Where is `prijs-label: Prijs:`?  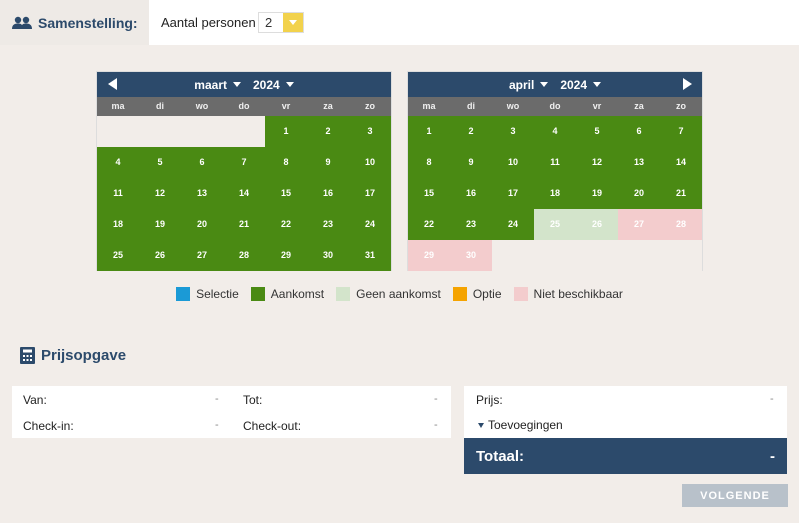 prijs-label: Prijs: is located at coordinates (489, 400).